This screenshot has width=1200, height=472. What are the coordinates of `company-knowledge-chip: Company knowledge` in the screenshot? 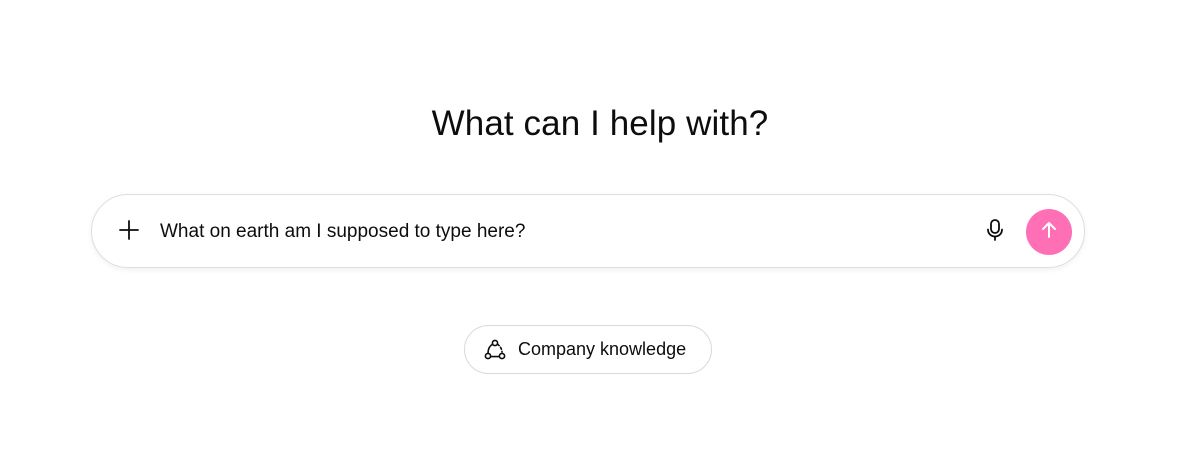 It's located at (588, 349).